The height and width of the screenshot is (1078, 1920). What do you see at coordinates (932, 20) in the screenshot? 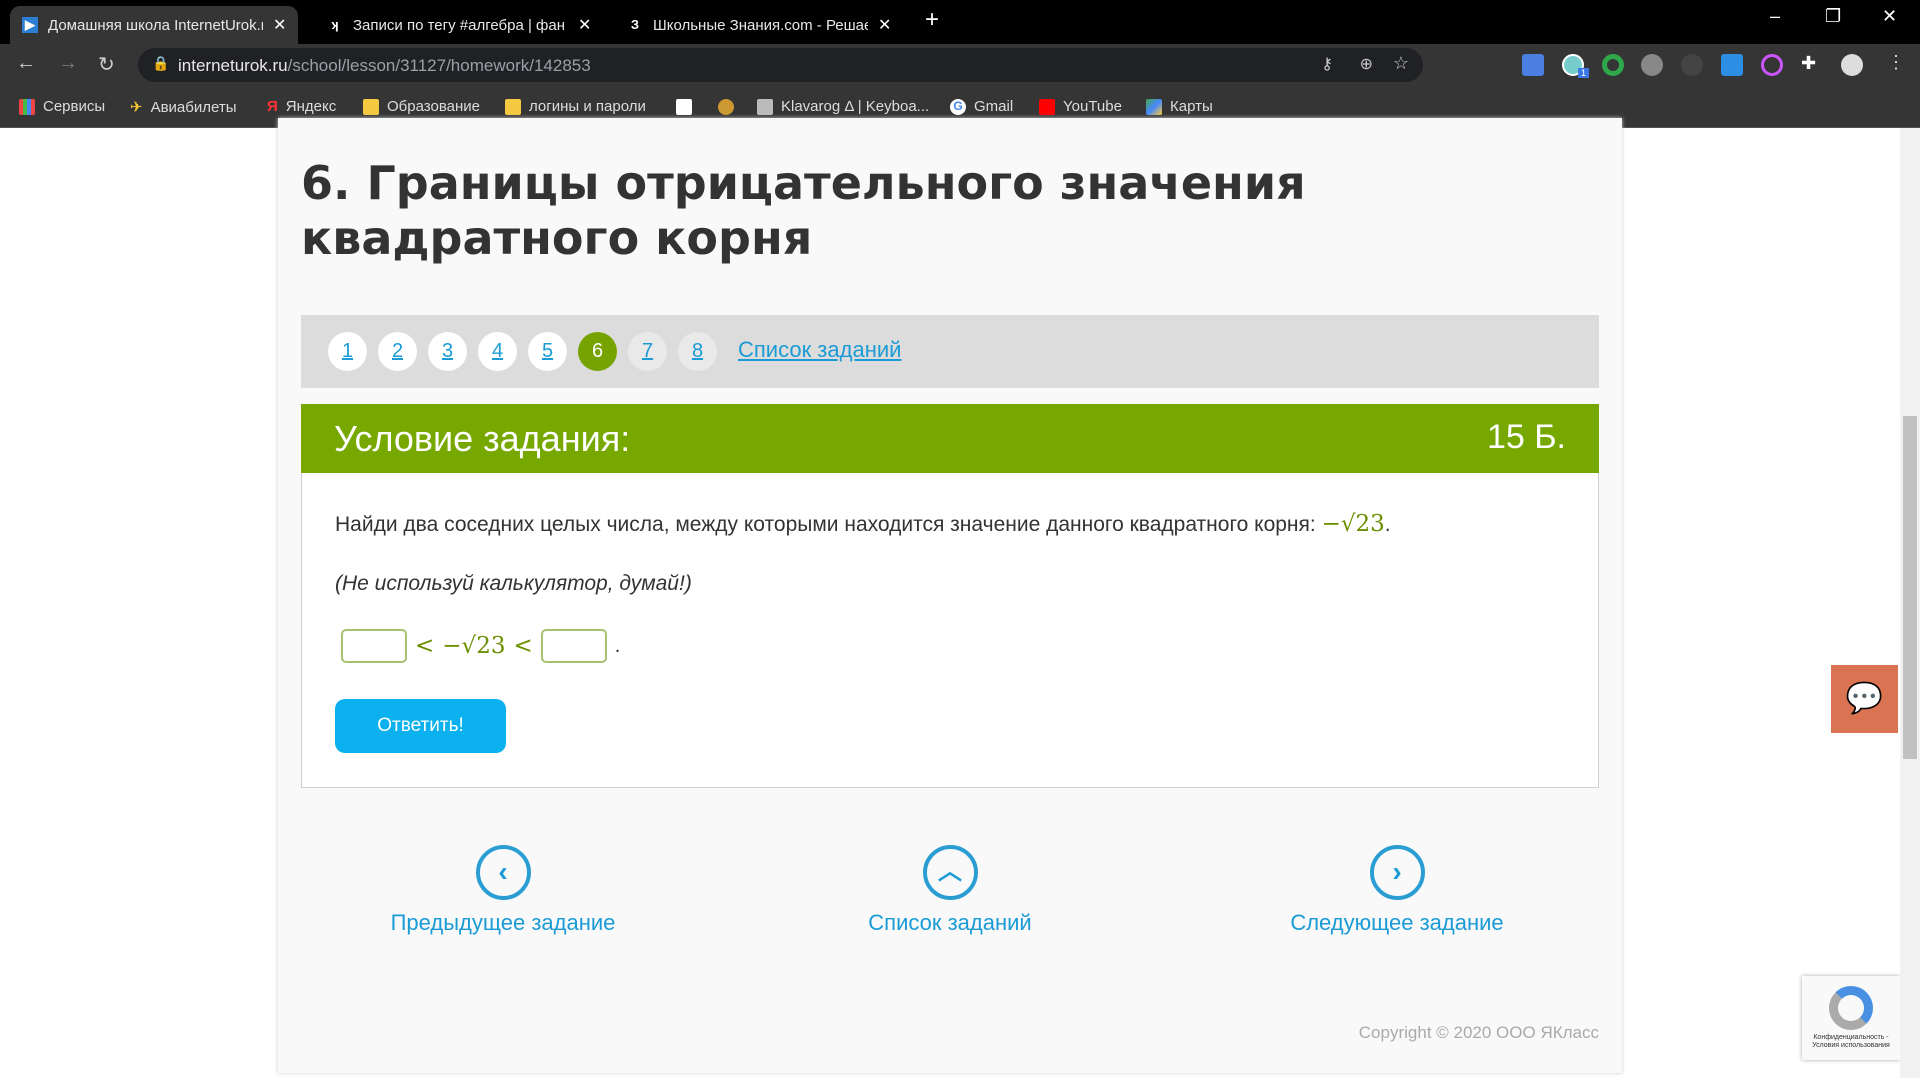
I see `new-tab-button: +` at bounding box center [932, 20].